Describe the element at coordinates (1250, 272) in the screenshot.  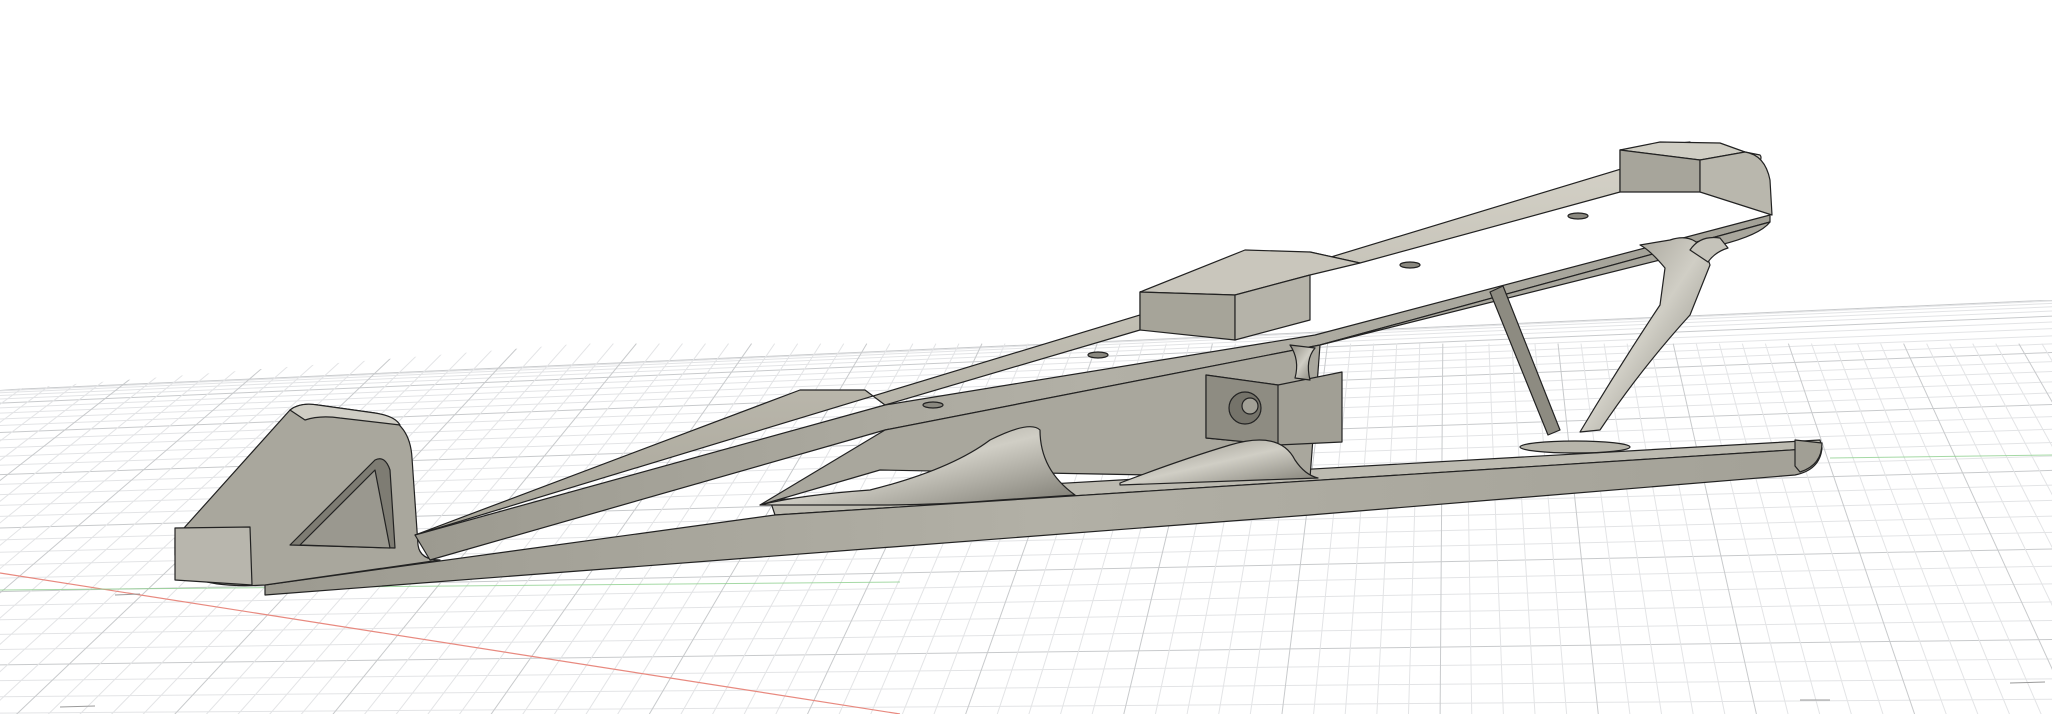
I see `middle-pad-top` at that location.